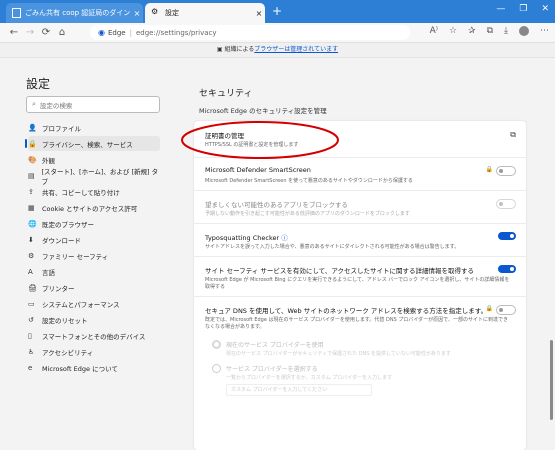 This screenshot has width=555, height=450. Describe the element at coordinates (284, 238) in the screenshot. I see `help-icon: ⓘ` at that location.